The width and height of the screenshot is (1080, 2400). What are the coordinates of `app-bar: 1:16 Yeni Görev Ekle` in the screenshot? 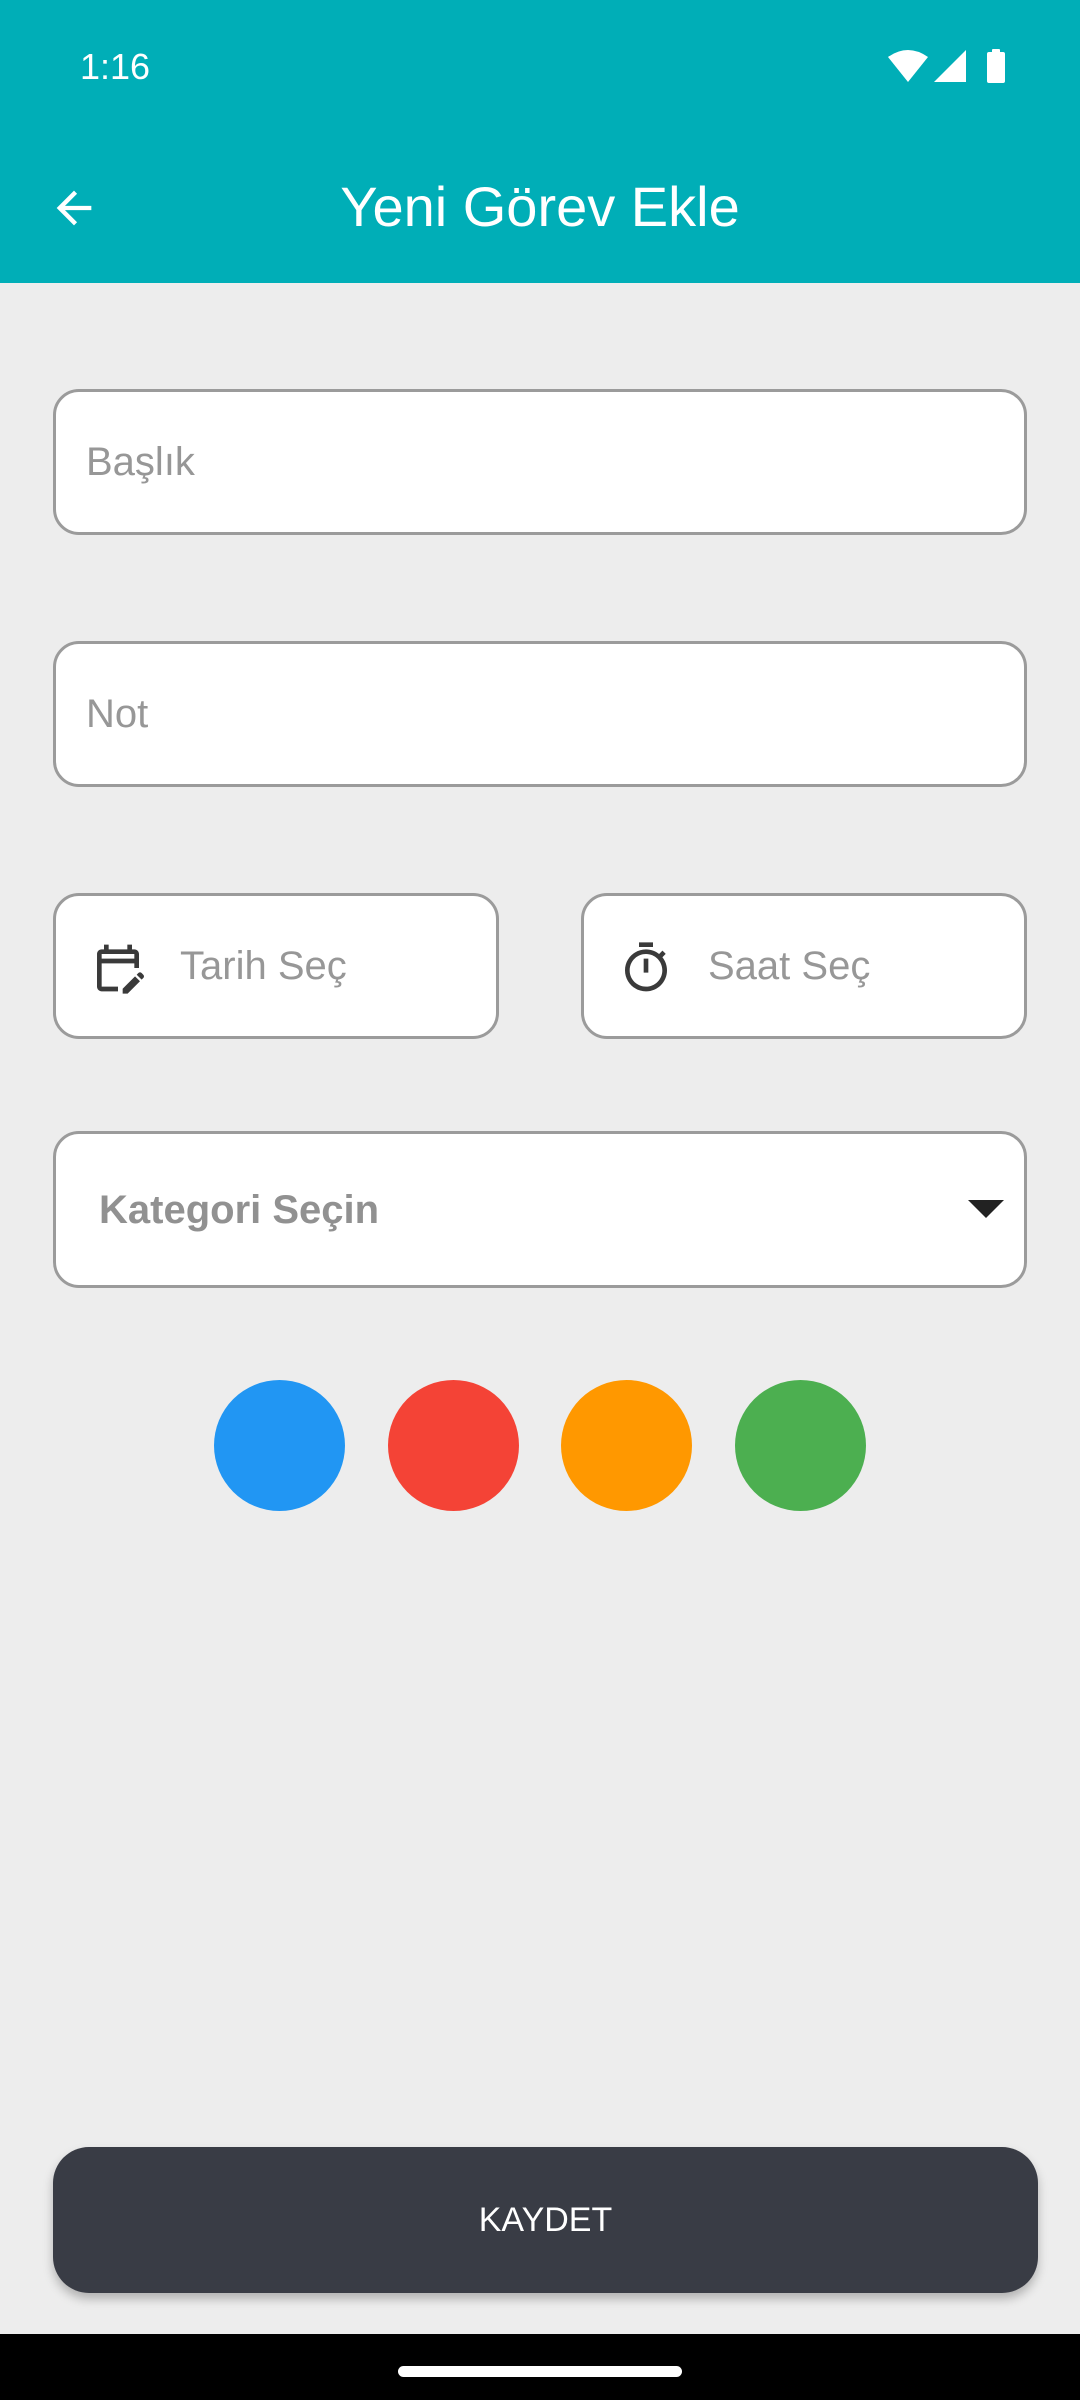 It's located at (540, 141).